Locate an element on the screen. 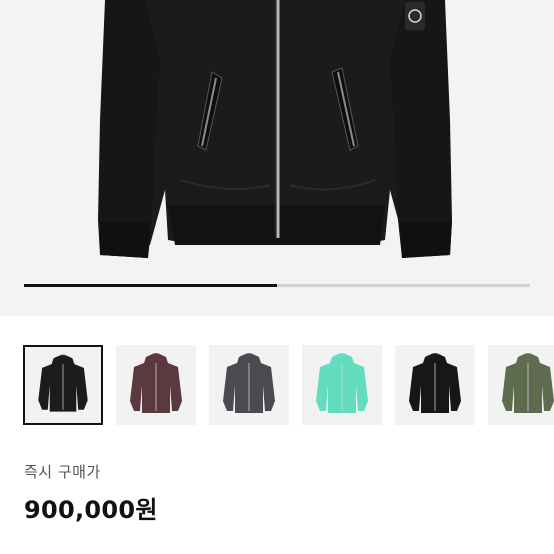 Image resolution: width=554 pixels, height=554 pixels. instant-buy-price: 900,000원 is located at coordinates (91, 510).